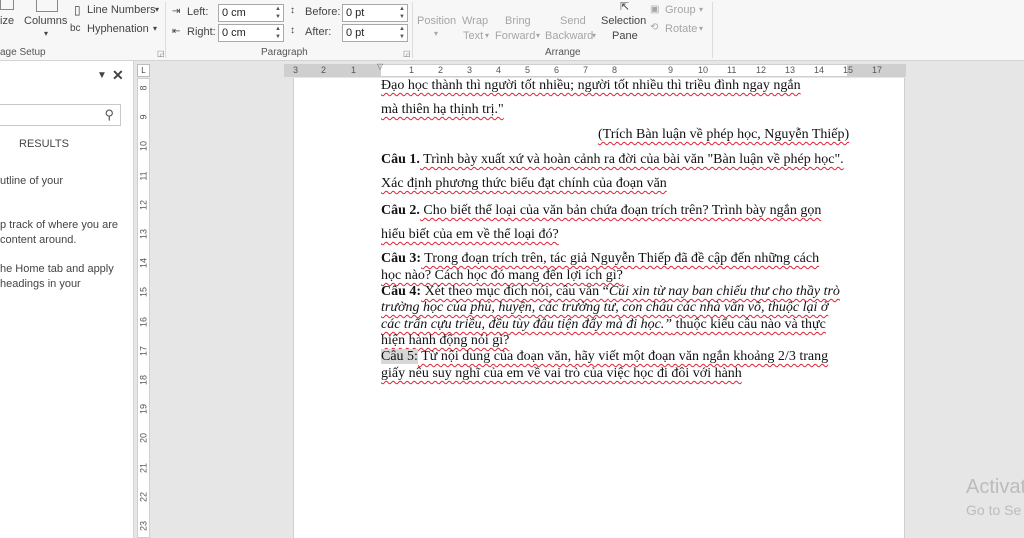  I want to click on rotate-dropdown-icon: ▾, so click(701, 28).